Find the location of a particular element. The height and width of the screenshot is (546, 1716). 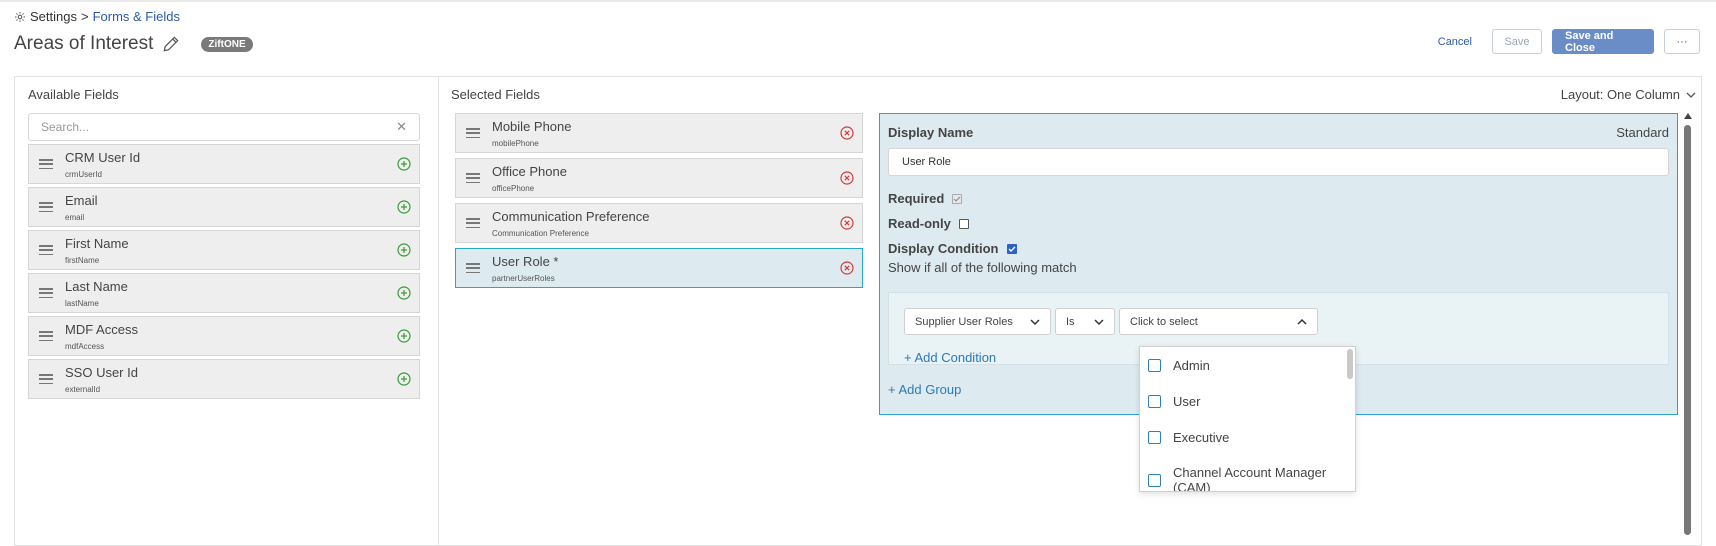

brand-badge: ZiftONE is located at coordinates (227, 44).